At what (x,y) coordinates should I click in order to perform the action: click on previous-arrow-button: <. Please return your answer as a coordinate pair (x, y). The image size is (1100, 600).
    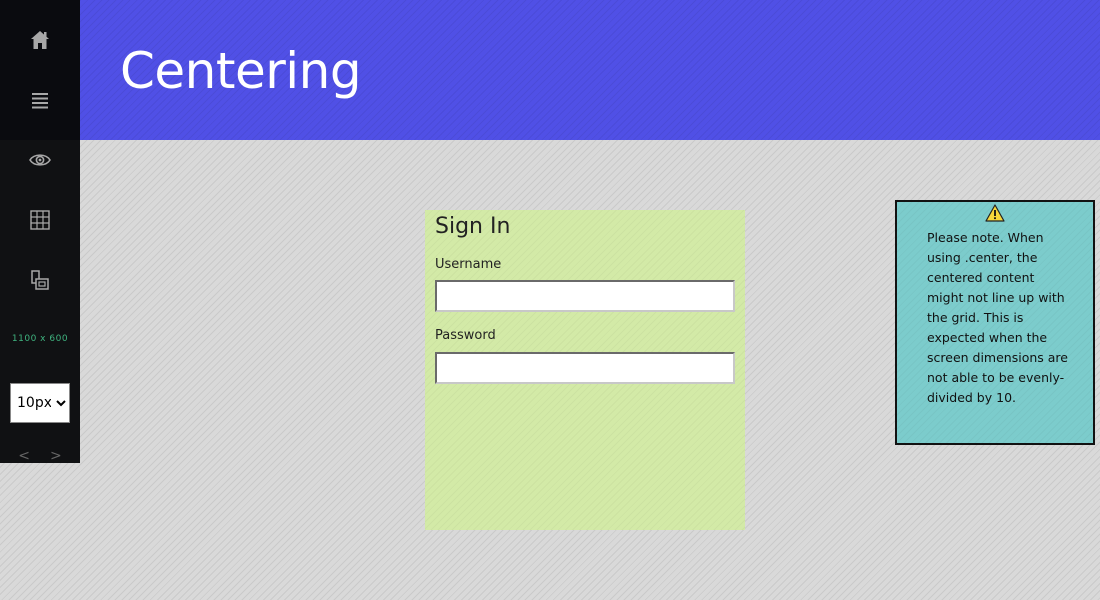
    Looking at the image, I should click on (24, 456).